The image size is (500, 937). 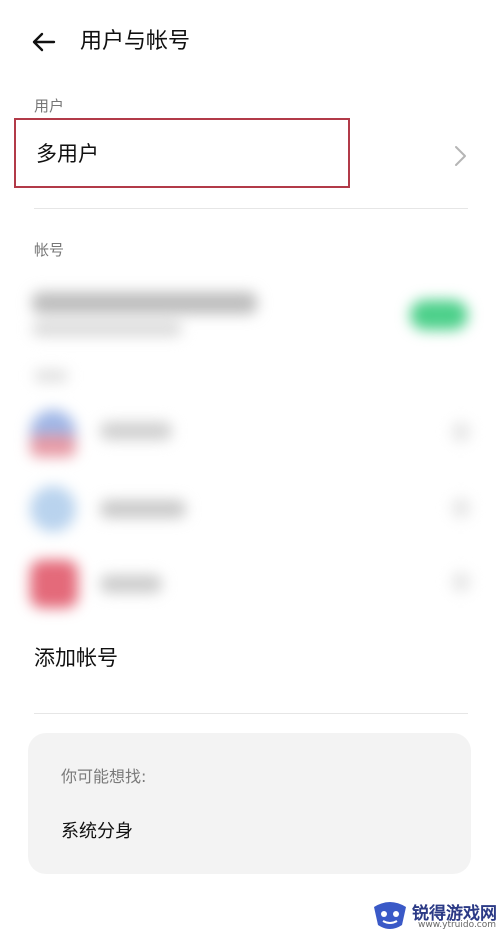 What do you see at coordinates (135, 41) in the screenshot?
I see `page-title: 用户与帐号` at bounding box center [135, 41].